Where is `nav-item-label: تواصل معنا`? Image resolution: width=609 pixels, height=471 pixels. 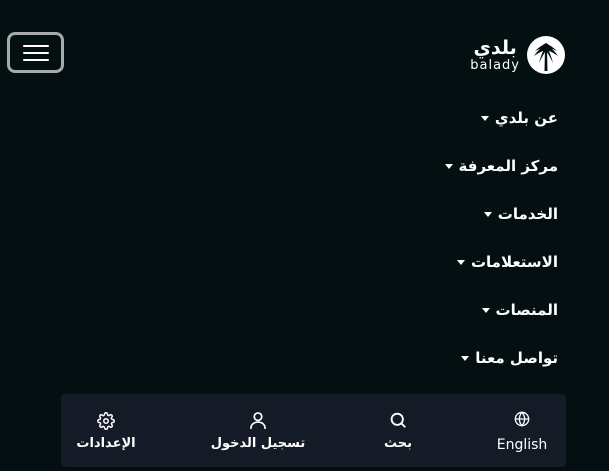
nav-item-label: تواصل معنا is located at coordinates (516, 358).